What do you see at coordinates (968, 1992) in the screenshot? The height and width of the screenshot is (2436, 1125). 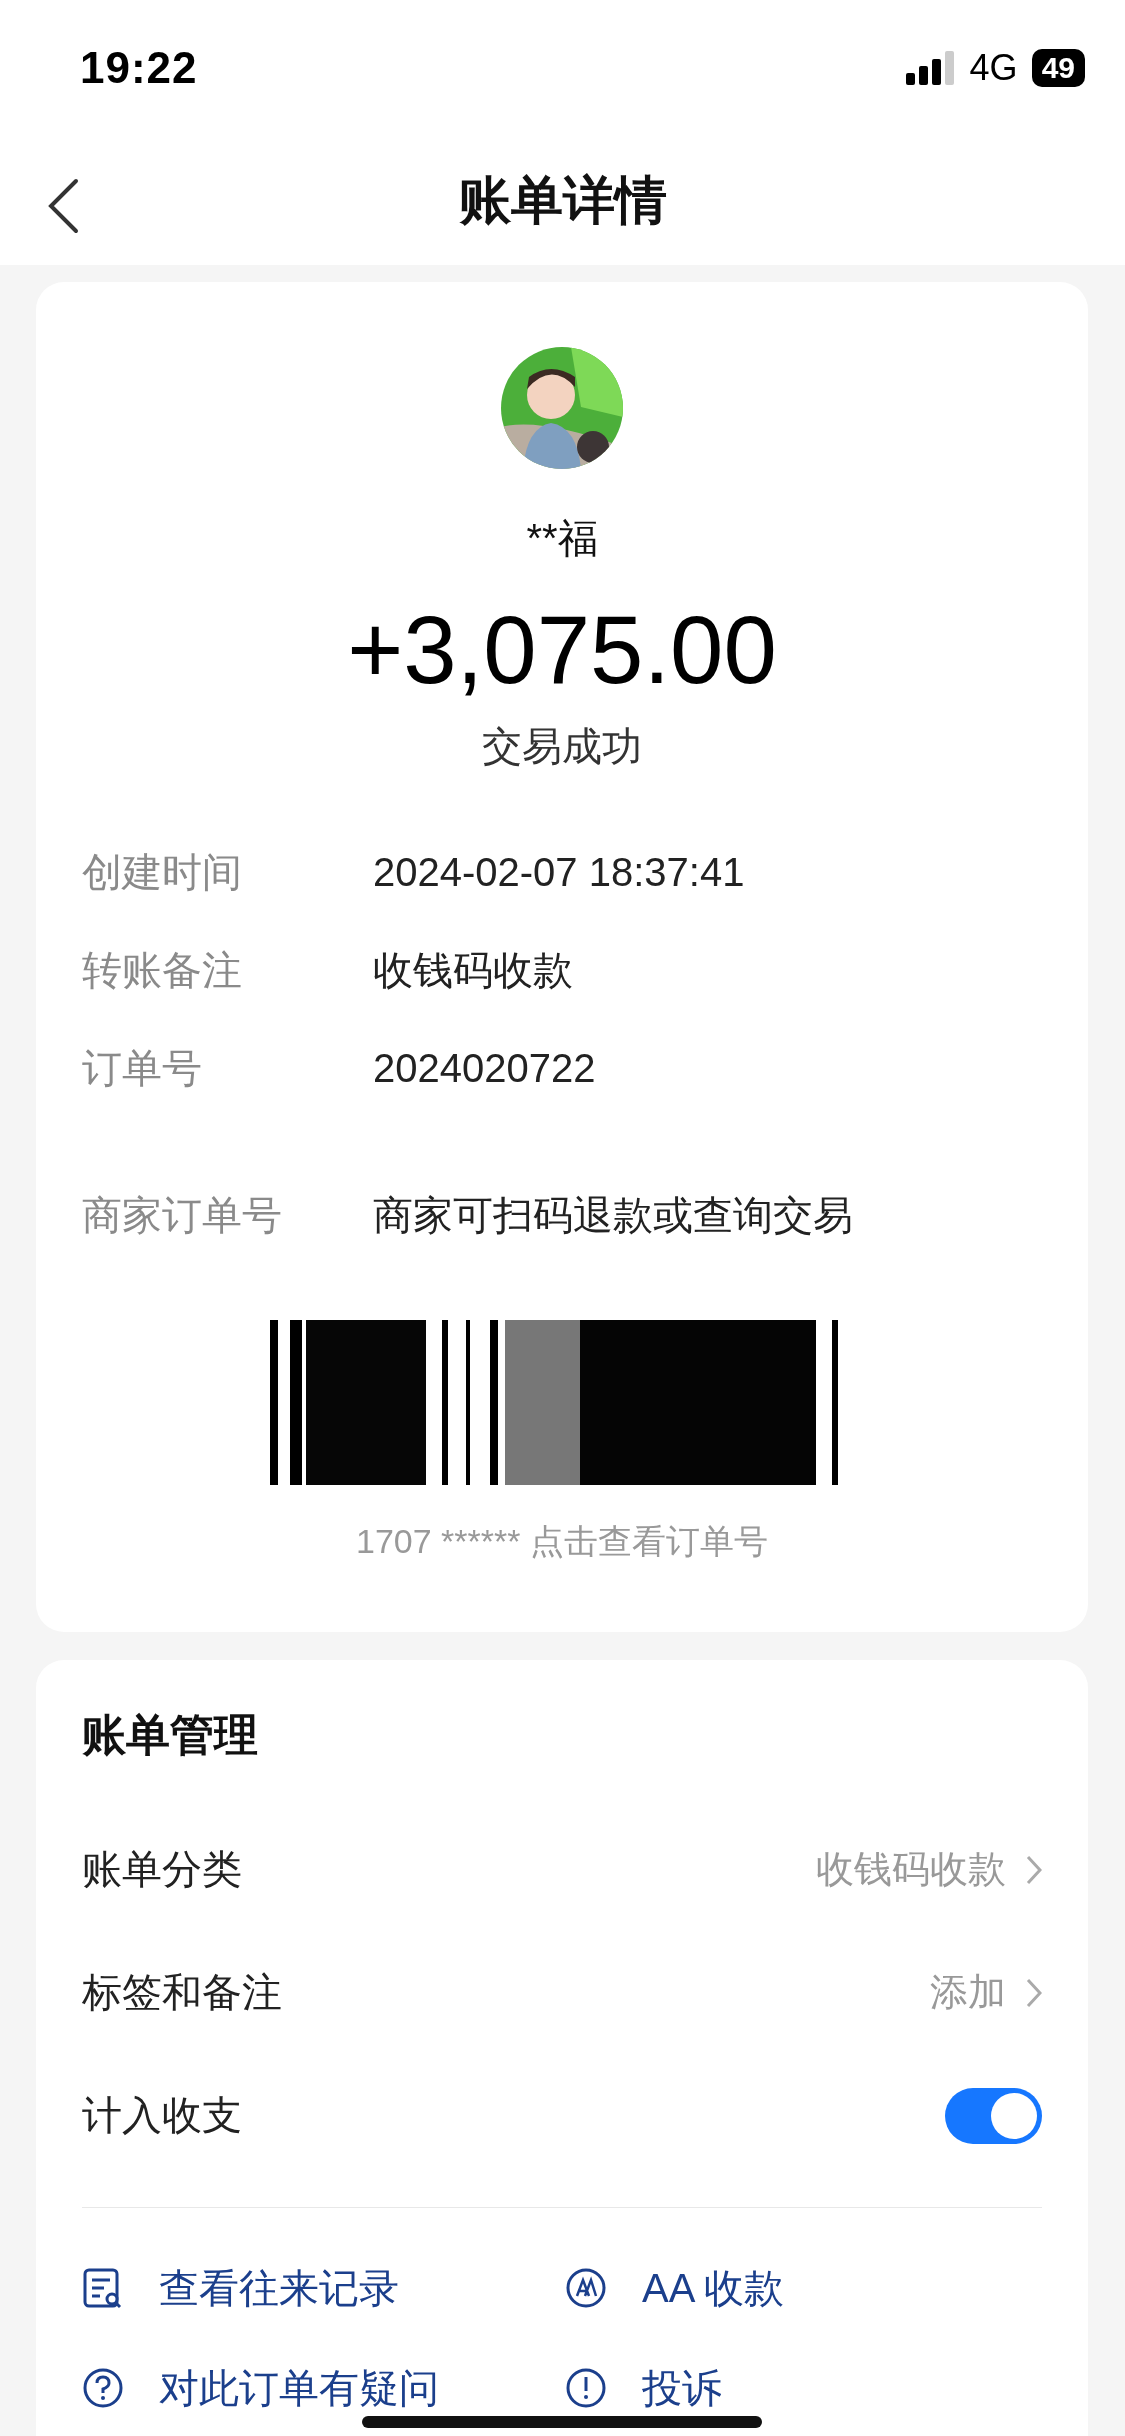 I see `row-value: 添加` at bounding box center [968, 1992].